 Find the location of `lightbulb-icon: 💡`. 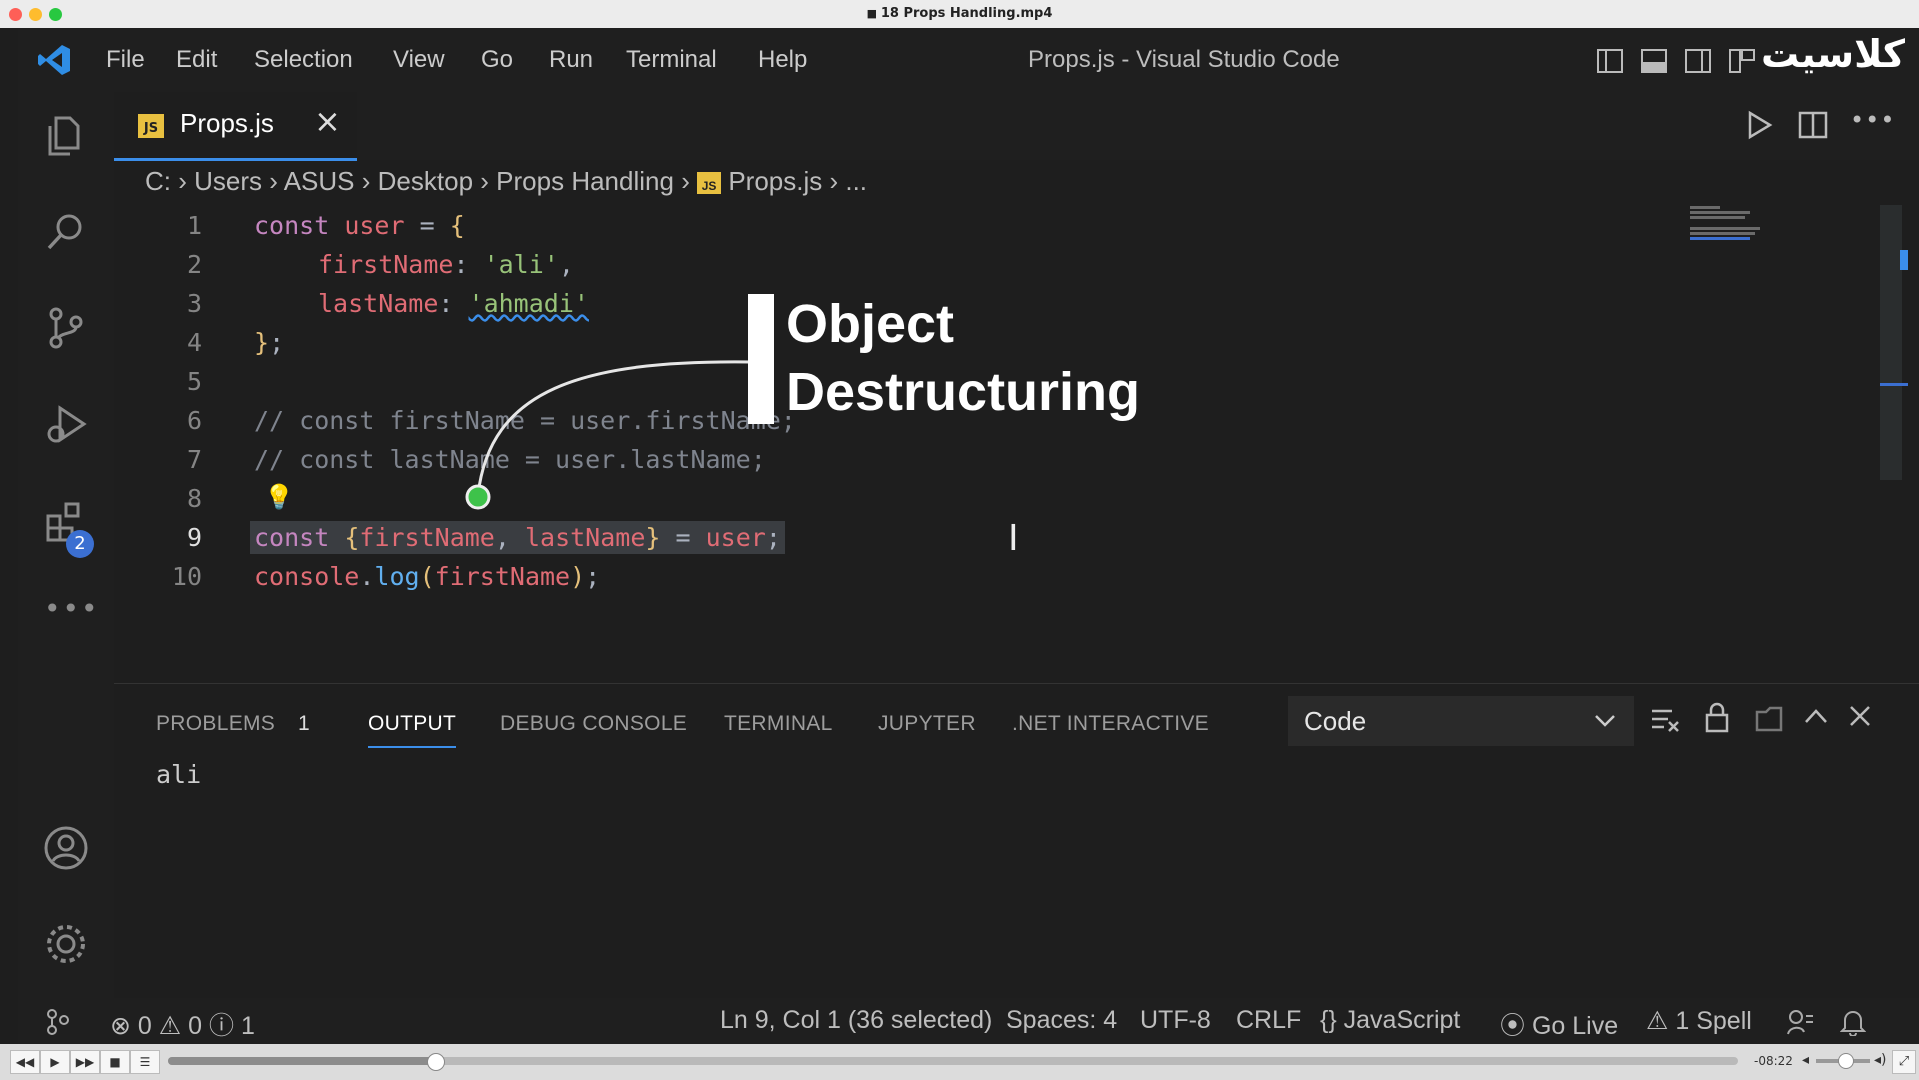

lightbulb-icon: 💡 is located at coordinates (279, 497).